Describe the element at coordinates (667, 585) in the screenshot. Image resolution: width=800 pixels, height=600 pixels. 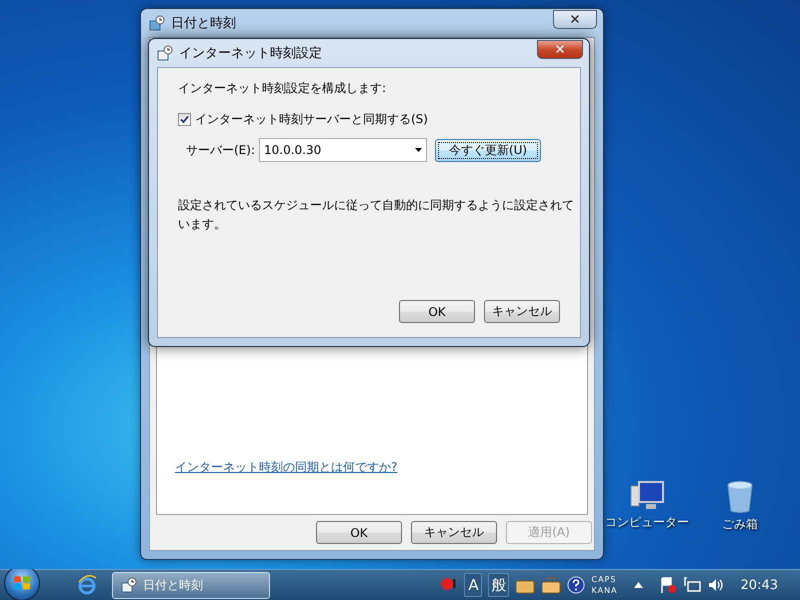
I see `flag-error-icon` at that location.